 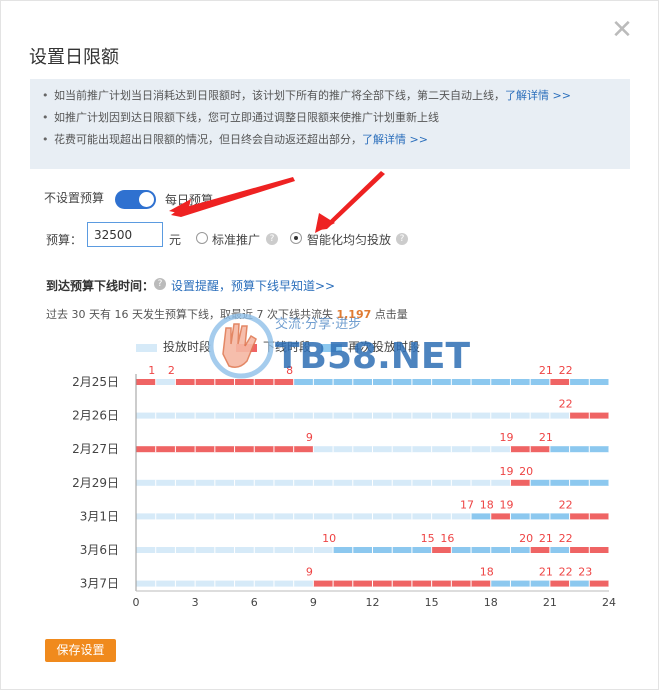 I want to click on x-tick-label: 24, so click(x=609, y=602).